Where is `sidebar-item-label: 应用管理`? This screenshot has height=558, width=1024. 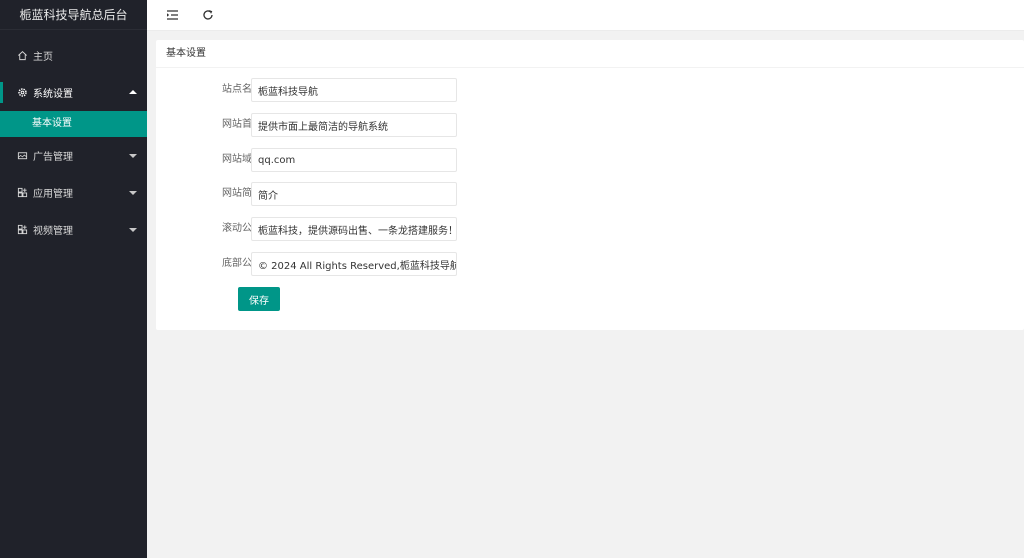 sidebar-item-label: 应用管理 is located at coordinates (53, 194).